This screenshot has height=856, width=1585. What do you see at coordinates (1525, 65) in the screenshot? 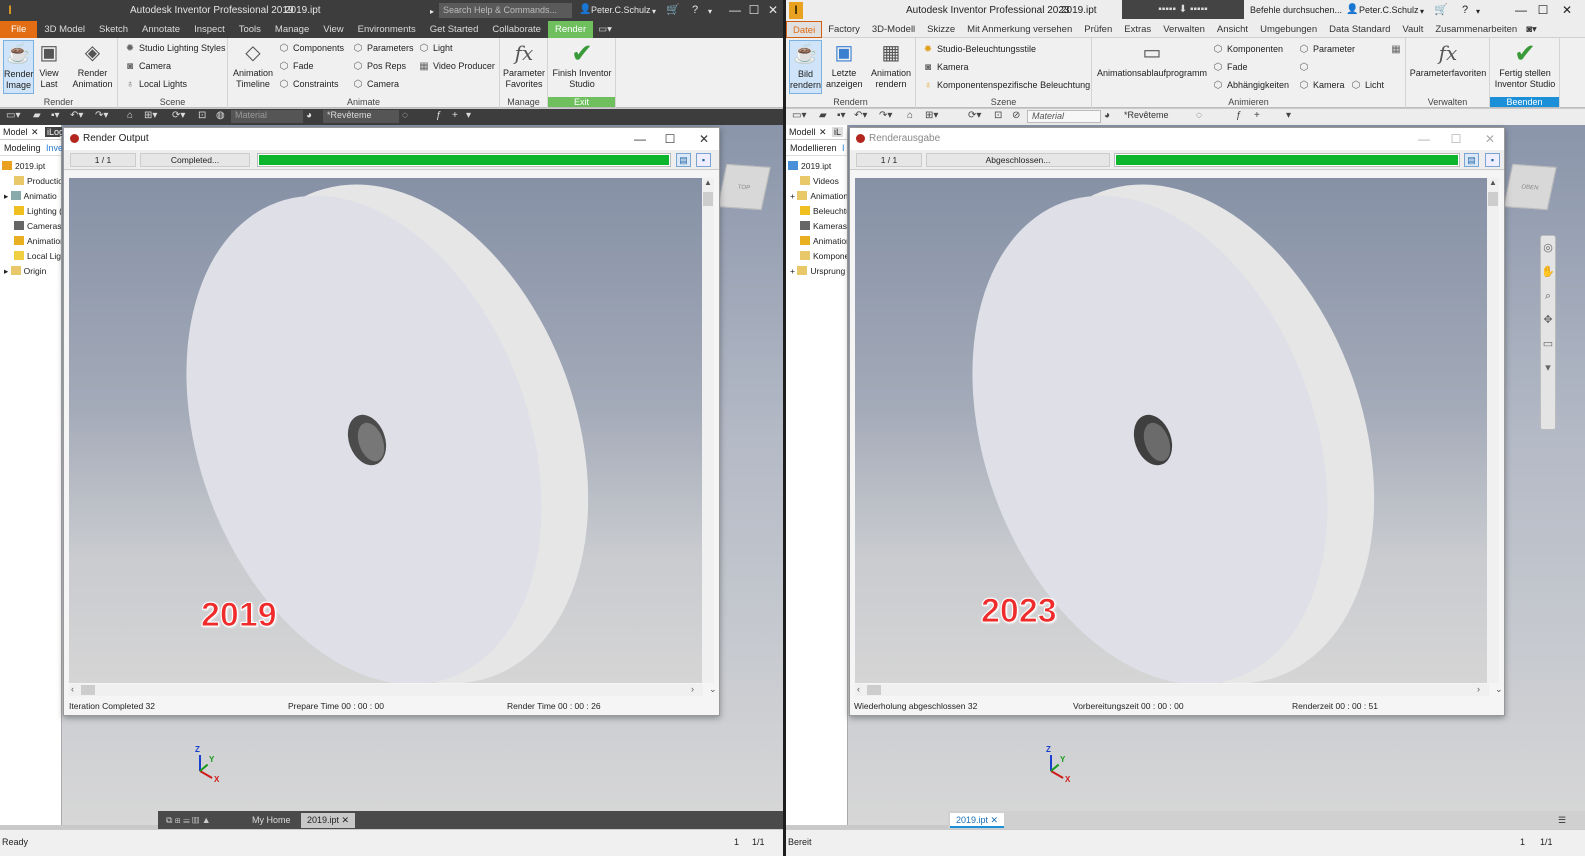
I see `finish-inventor-studio-button: ✔ Fertig stellen Inventor Studio` at bounding box center [1525, 65].